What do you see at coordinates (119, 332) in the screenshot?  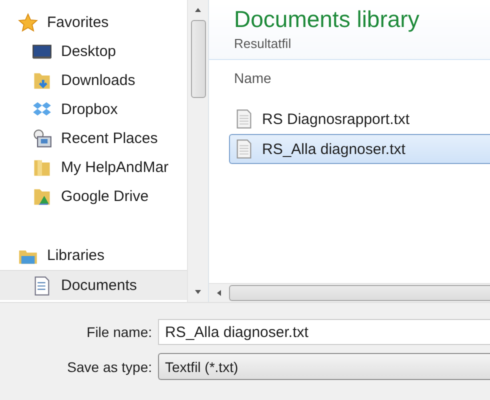 I see `file-name-label: File name:` at bounding box center [119, 332].